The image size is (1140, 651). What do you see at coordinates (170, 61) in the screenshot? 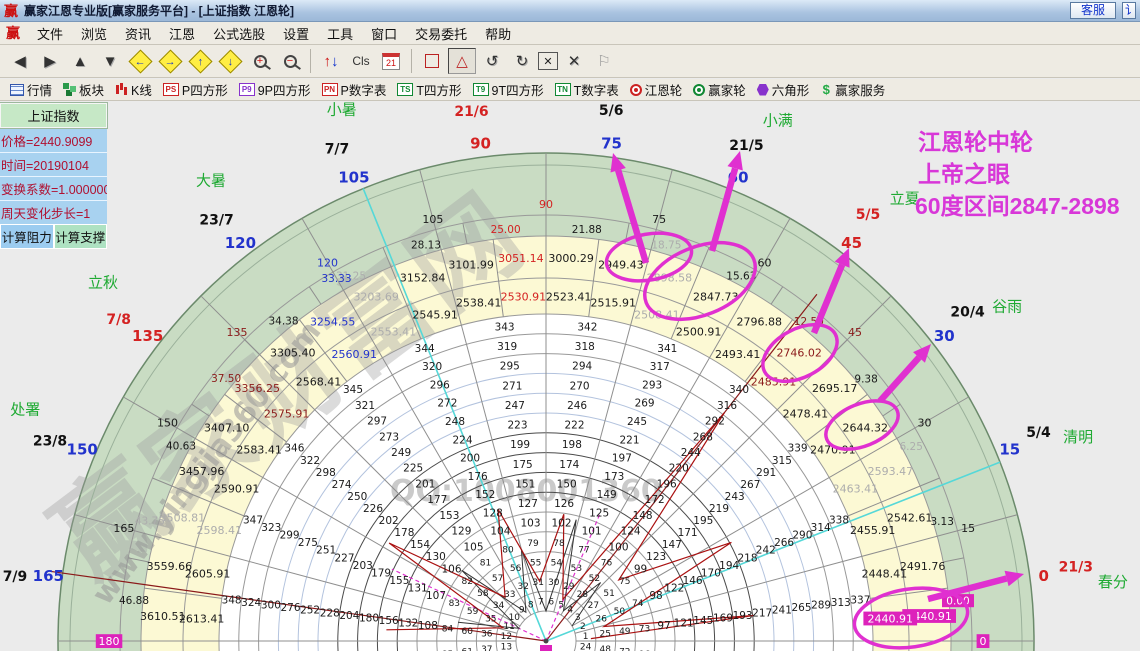
I see `pan-right-button: →` at bounding box center [170, 61].